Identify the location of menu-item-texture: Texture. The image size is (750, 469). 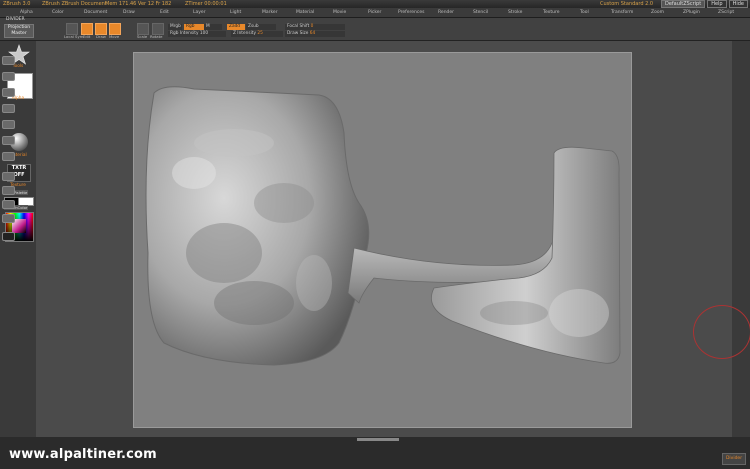
(551, 12).